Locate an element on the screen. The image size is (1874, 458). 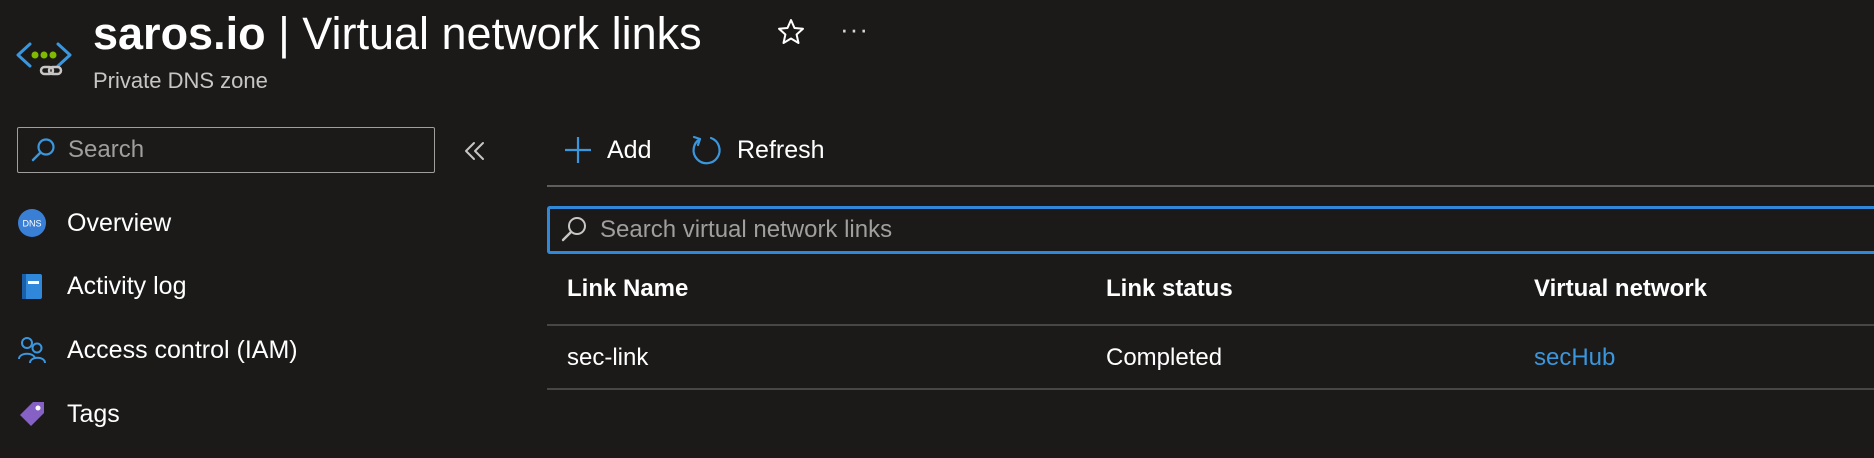
page-title: saros.io | Virtual network links is located at coordinates (397, 34).